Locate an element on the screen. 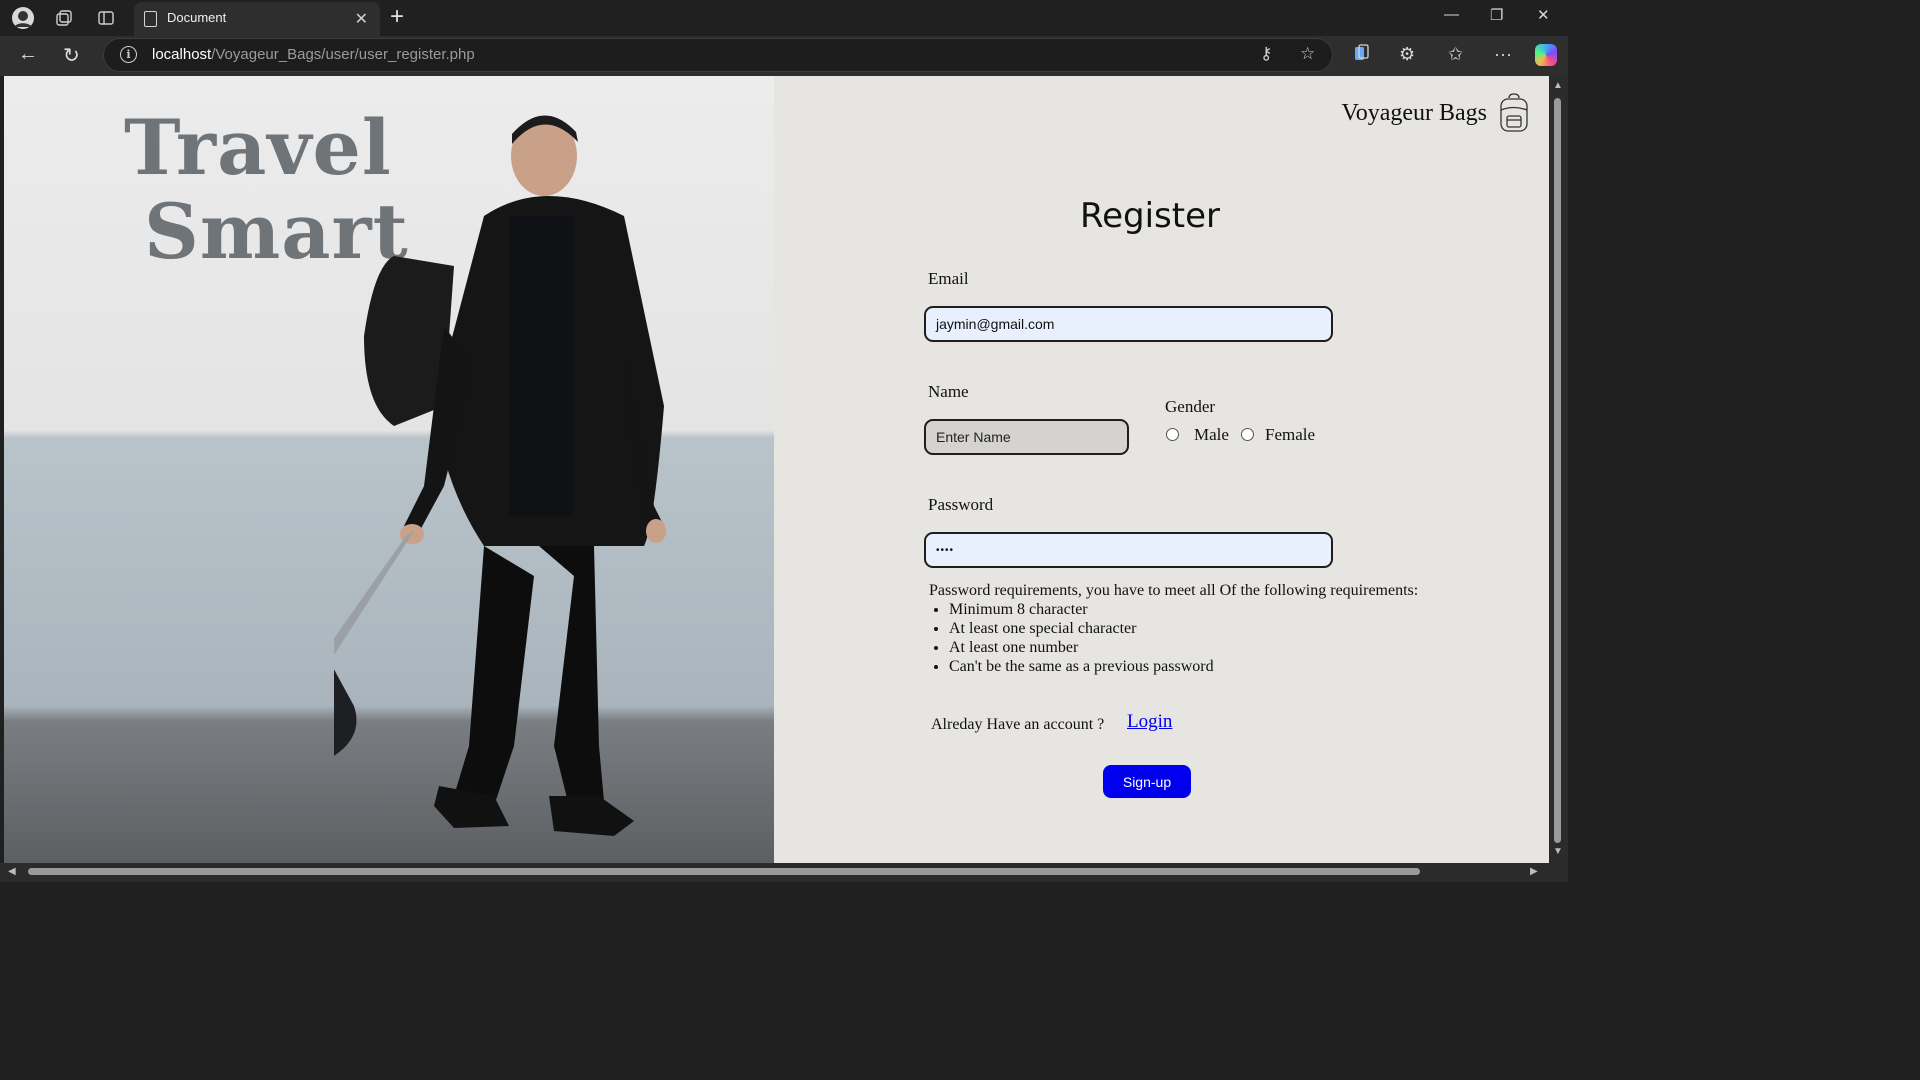  favorites-icon: ✩ is located at coordinates (1455, 54).